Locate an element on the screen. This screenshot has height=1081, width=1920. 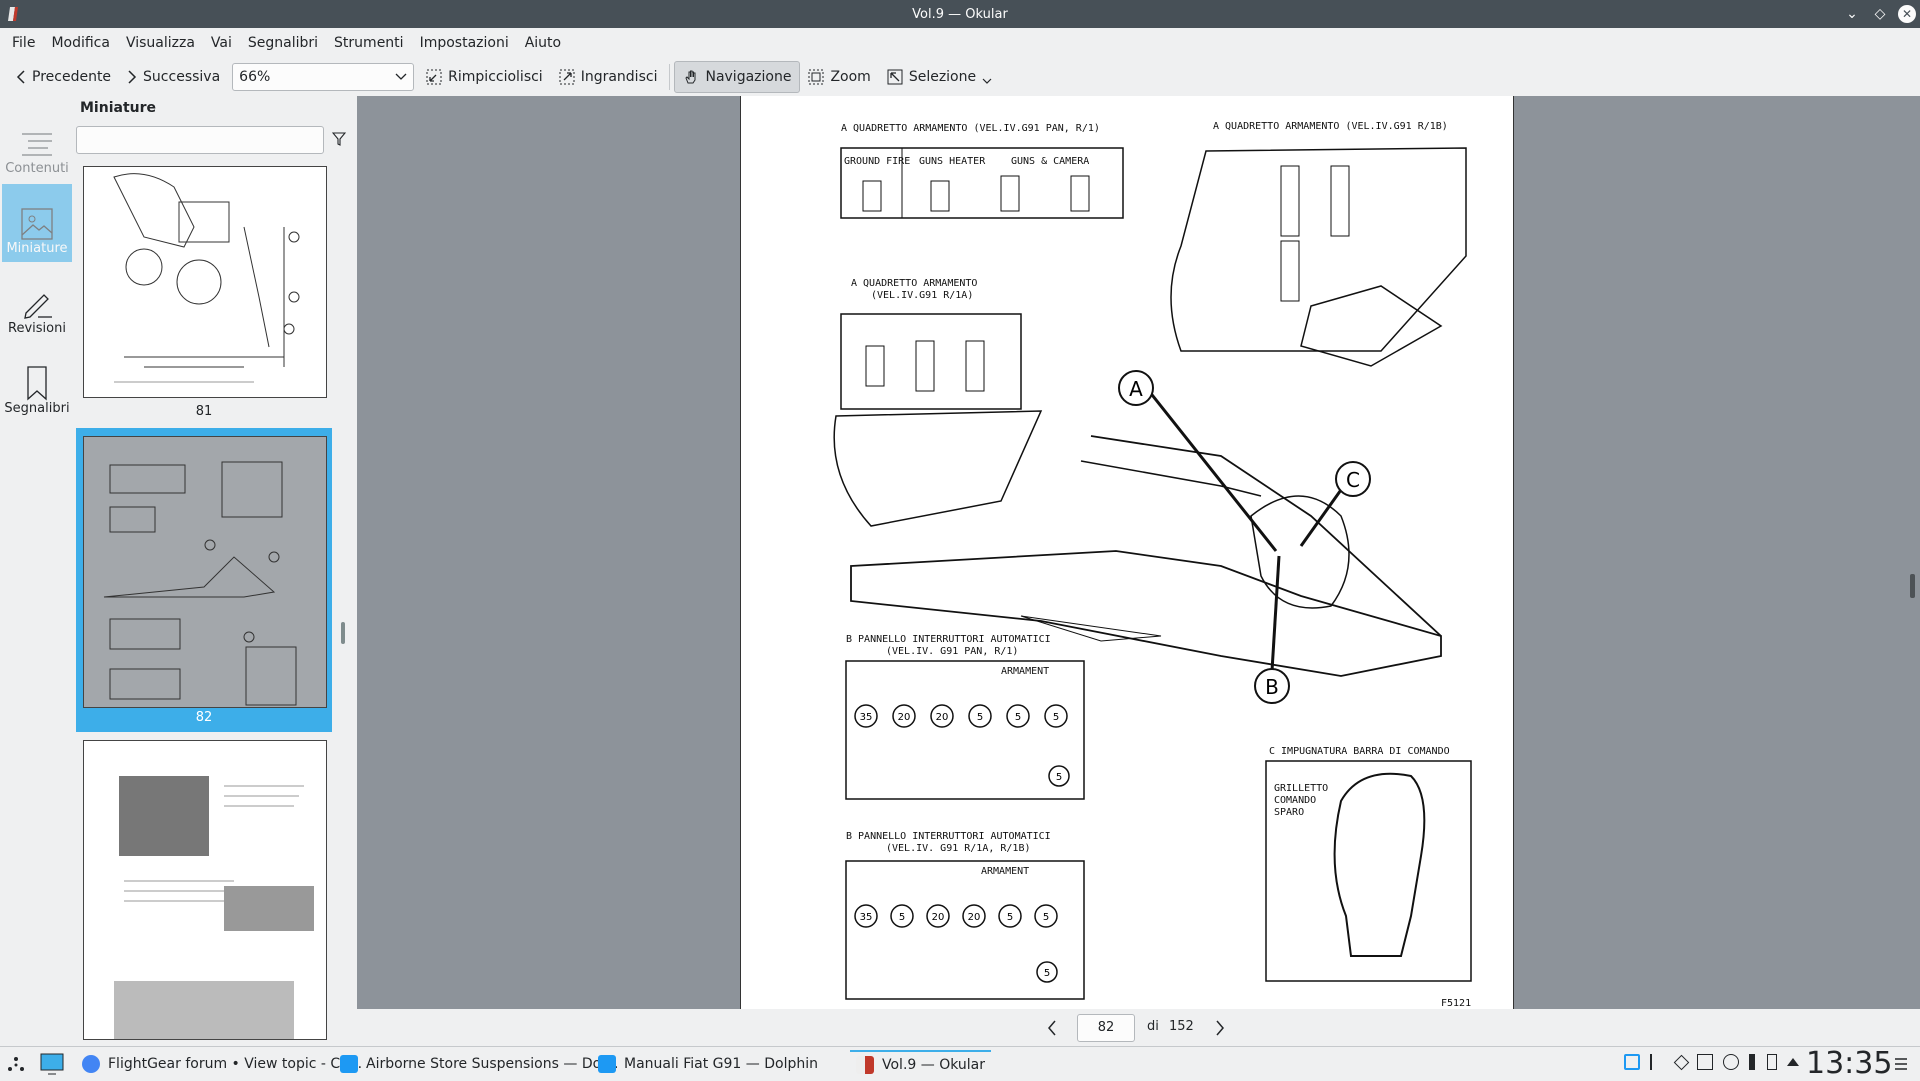
bluetooth-icon is located at coordinates (1658, 1062).